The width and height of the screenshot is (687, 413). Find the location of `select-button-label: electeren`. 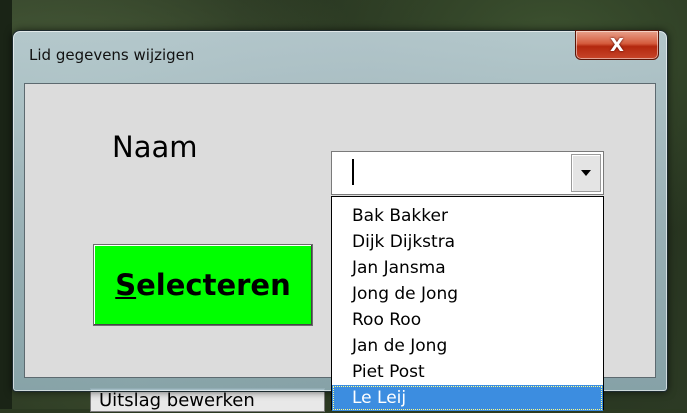

select-button-label: electeren is located at coordinates (213, 285).